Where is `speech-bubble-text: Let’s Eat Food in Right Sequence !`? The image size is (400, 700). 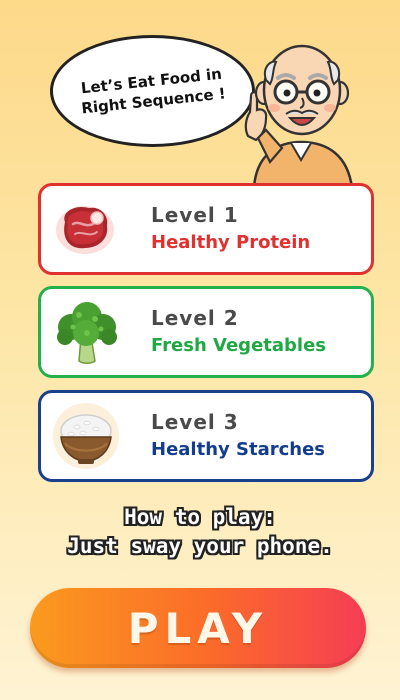
speech-bubble-text: Let’s Eat Food in Right Sequence ! is located at coordinates (152, 91).